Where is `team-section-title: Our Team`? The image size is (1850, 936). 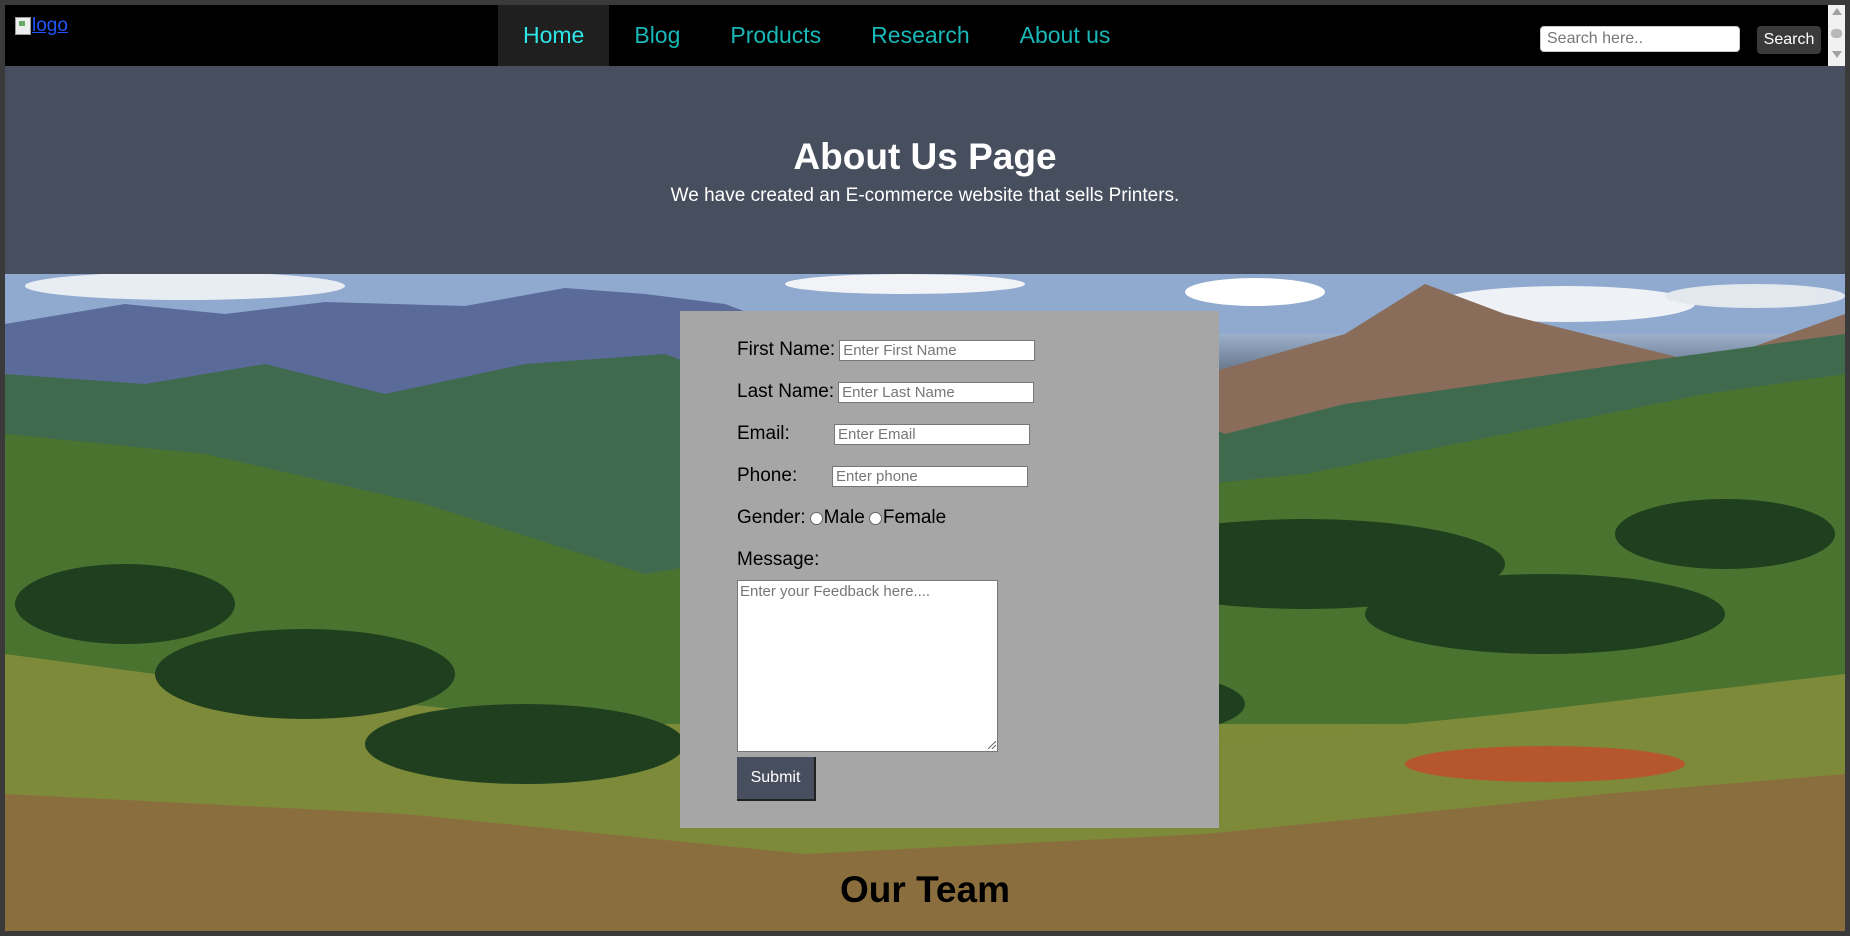 team-section-title: Our Team is located at coordinates (925, 889).